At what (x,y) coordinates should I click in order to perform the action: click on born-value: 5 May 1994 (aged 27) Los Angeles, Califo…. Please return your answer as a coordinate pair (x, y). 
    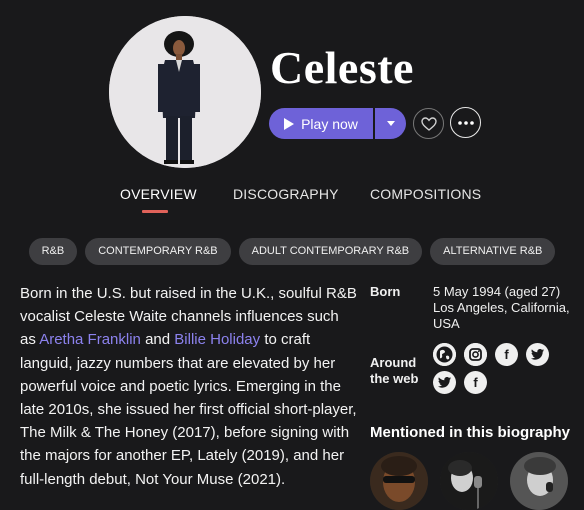
    Looking at the image, I should click on (508, 308).